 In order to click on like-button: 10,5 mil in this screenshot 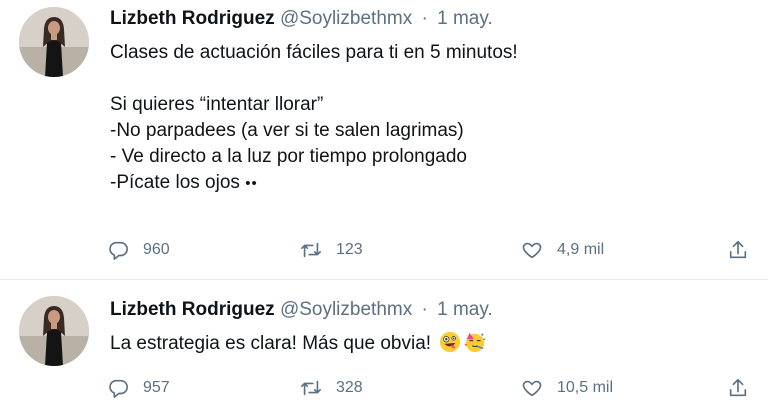, I will do `click(567, 388)`.